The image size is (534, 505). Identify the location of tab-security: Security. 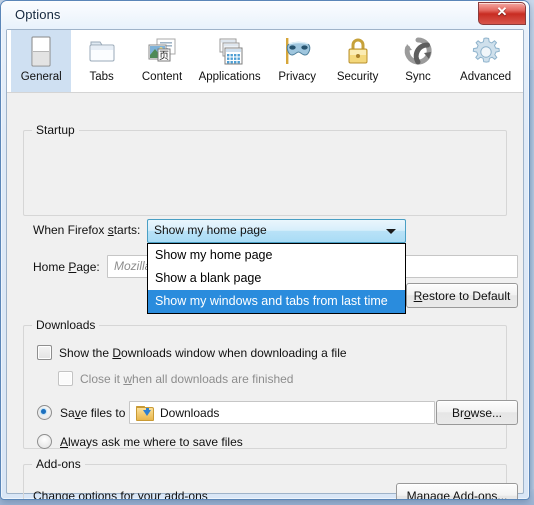
(357, 61).